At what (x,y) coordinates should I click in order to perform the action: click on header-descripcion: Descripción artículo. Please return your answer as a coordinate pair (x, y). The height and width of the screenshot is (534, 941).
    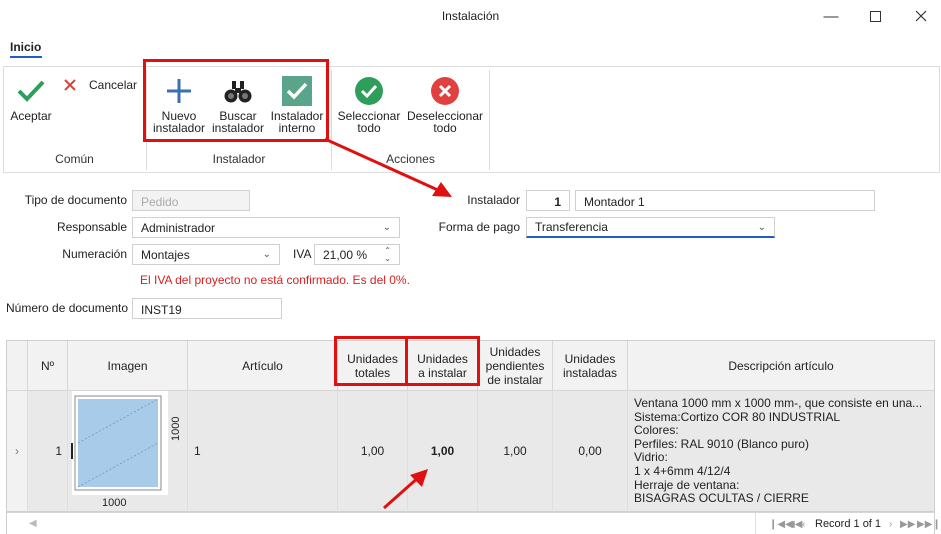
    Looking at the image, I should click on (781, 366).